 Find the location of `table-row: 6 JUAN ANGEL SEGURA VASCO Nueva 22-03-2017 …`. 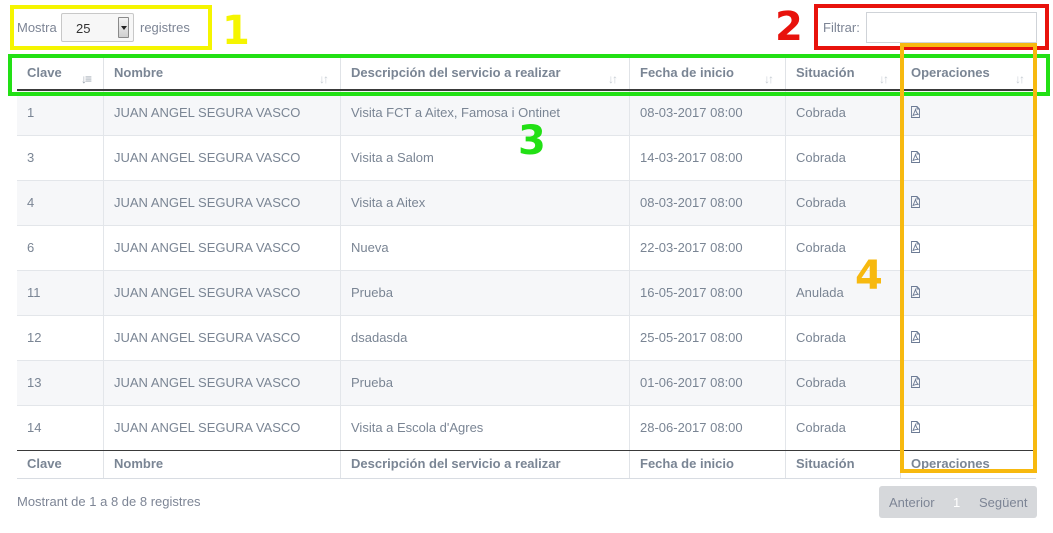

table-row: 6 JUAN ANGEL SEGURA VASCO Nueva 22-03-2017 … is located at coordinates (526, 248).